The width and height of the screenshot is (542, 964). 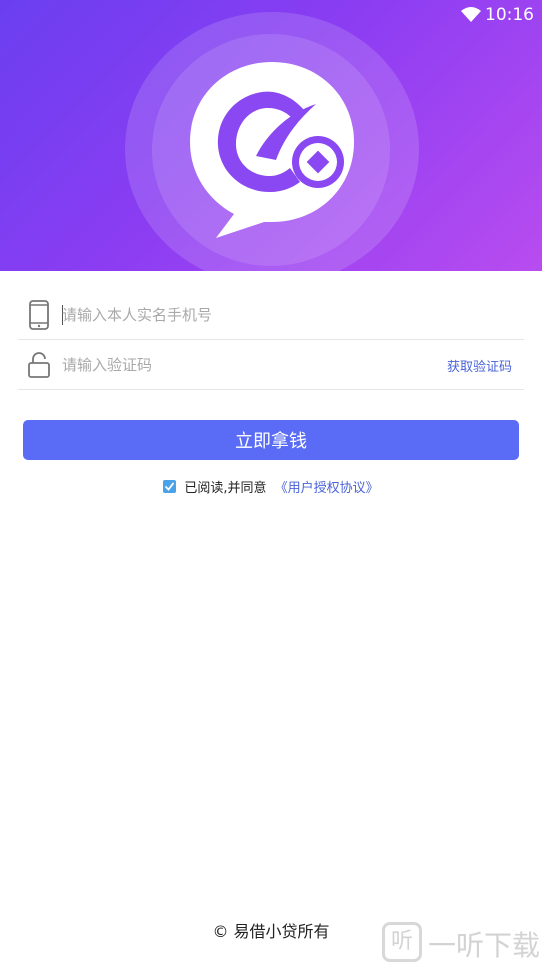 I want to click on agreement-row: 已阅读,并同意 《用户授权协议》, so click(x=271, y=486).